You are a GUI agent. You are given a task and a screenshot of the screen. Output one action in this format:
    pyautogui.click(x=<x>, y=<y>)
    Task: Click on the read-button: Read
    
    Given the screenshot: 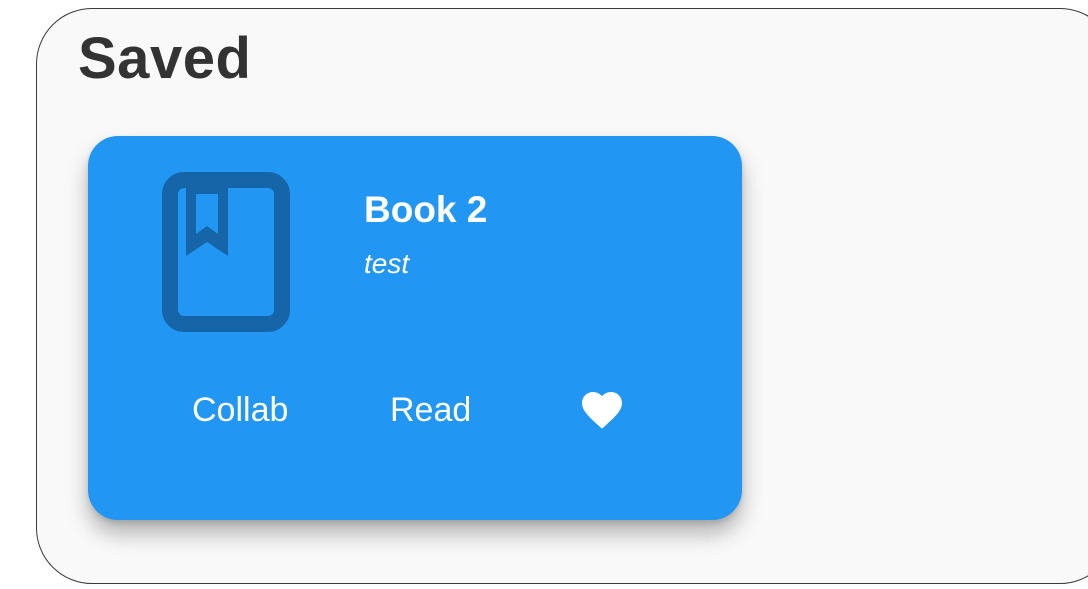 What is the action you would take?
    pyautogui.click(x=430, y=410)
    